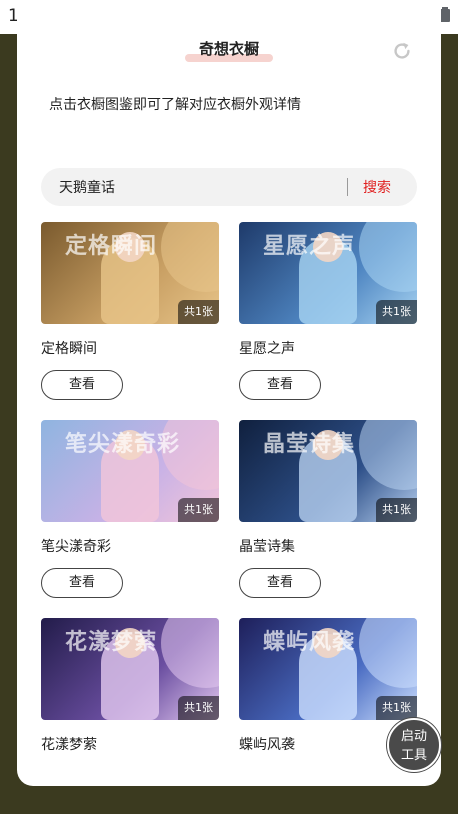 This screenshot has width=458, height=814. I want to click on thumbnail-title-art: 蝶屿风袭, so click(309, 642).